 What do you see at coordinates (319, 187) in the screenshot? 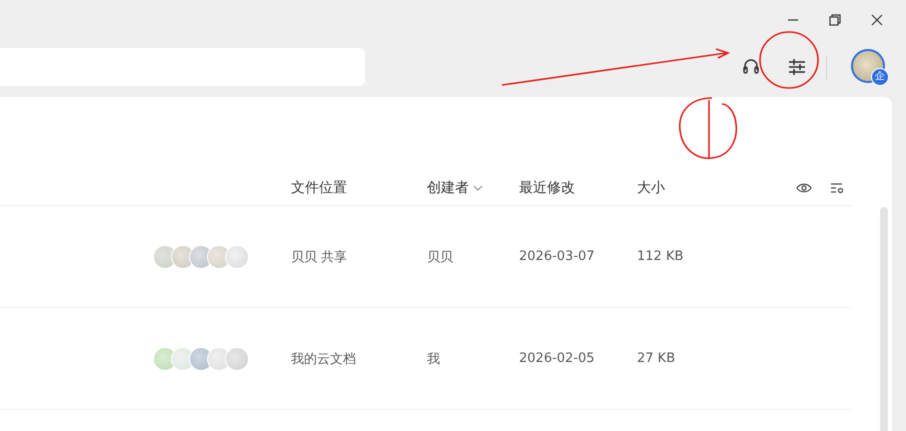
I see `column-header: 文件位置` at bounding box center [319, 187].